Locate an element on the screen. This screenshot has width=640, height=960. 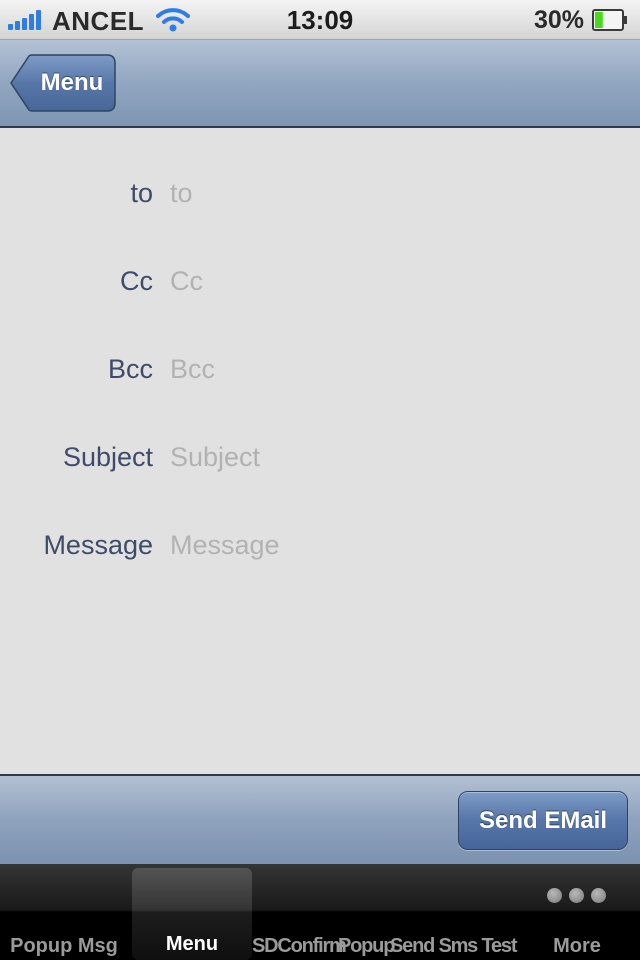
cc-field is located at coordinates (390, 281).